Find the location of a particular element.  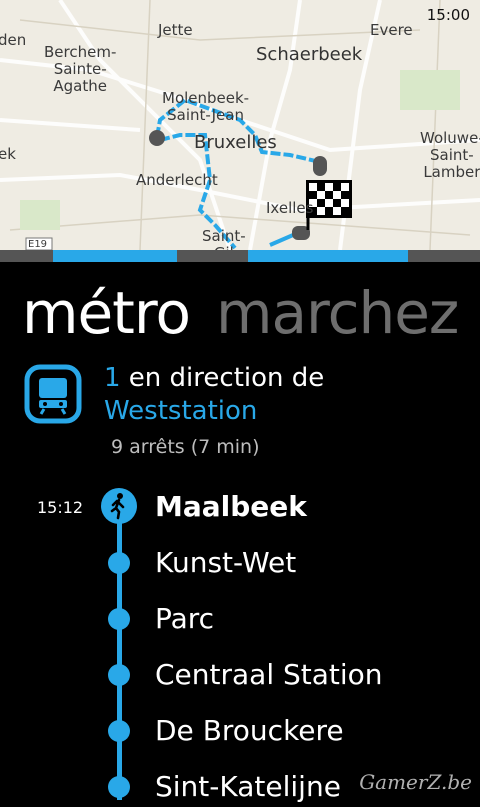

road-shield-label: E19 is located at coordinates (38, 244).